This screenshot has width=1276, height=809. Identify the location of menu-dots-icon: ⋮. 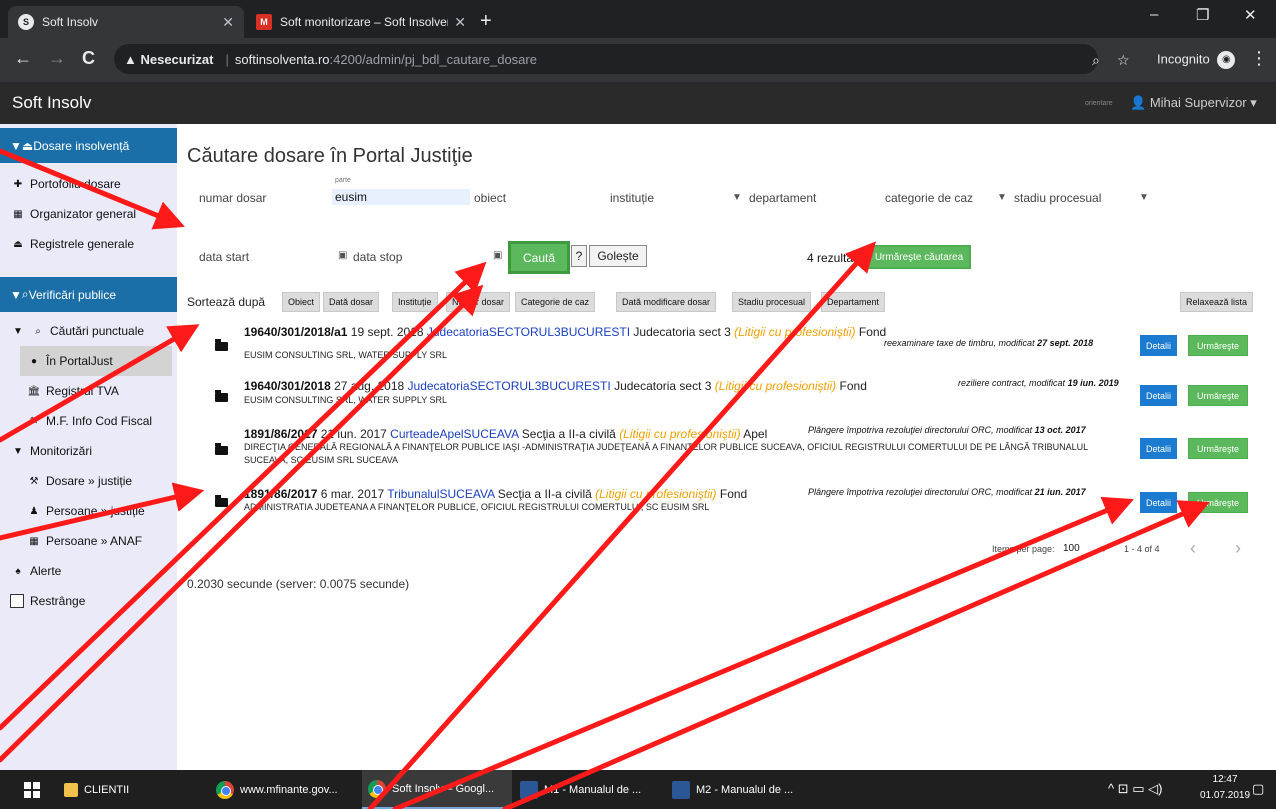
(1259, 58).